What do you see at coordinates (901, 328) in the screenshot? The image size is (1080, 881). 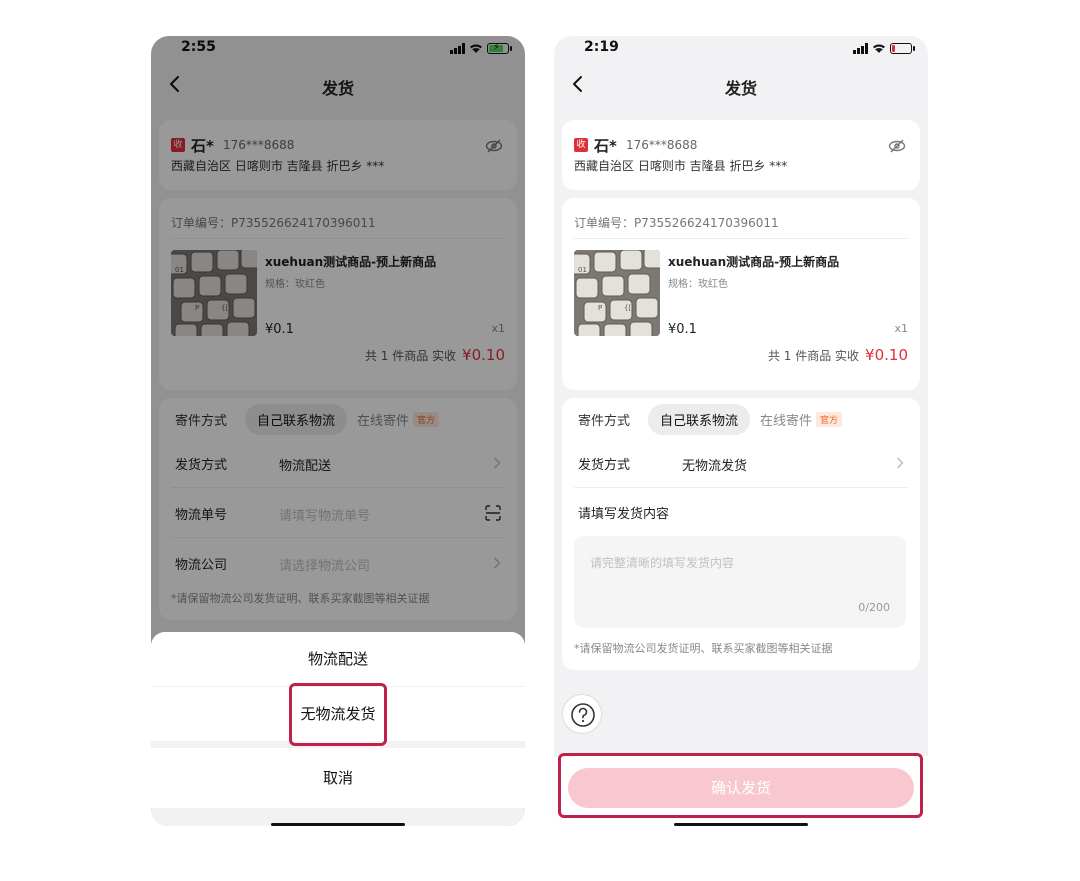 I see `product-quantity: x1` at bounding box center [901, 328].